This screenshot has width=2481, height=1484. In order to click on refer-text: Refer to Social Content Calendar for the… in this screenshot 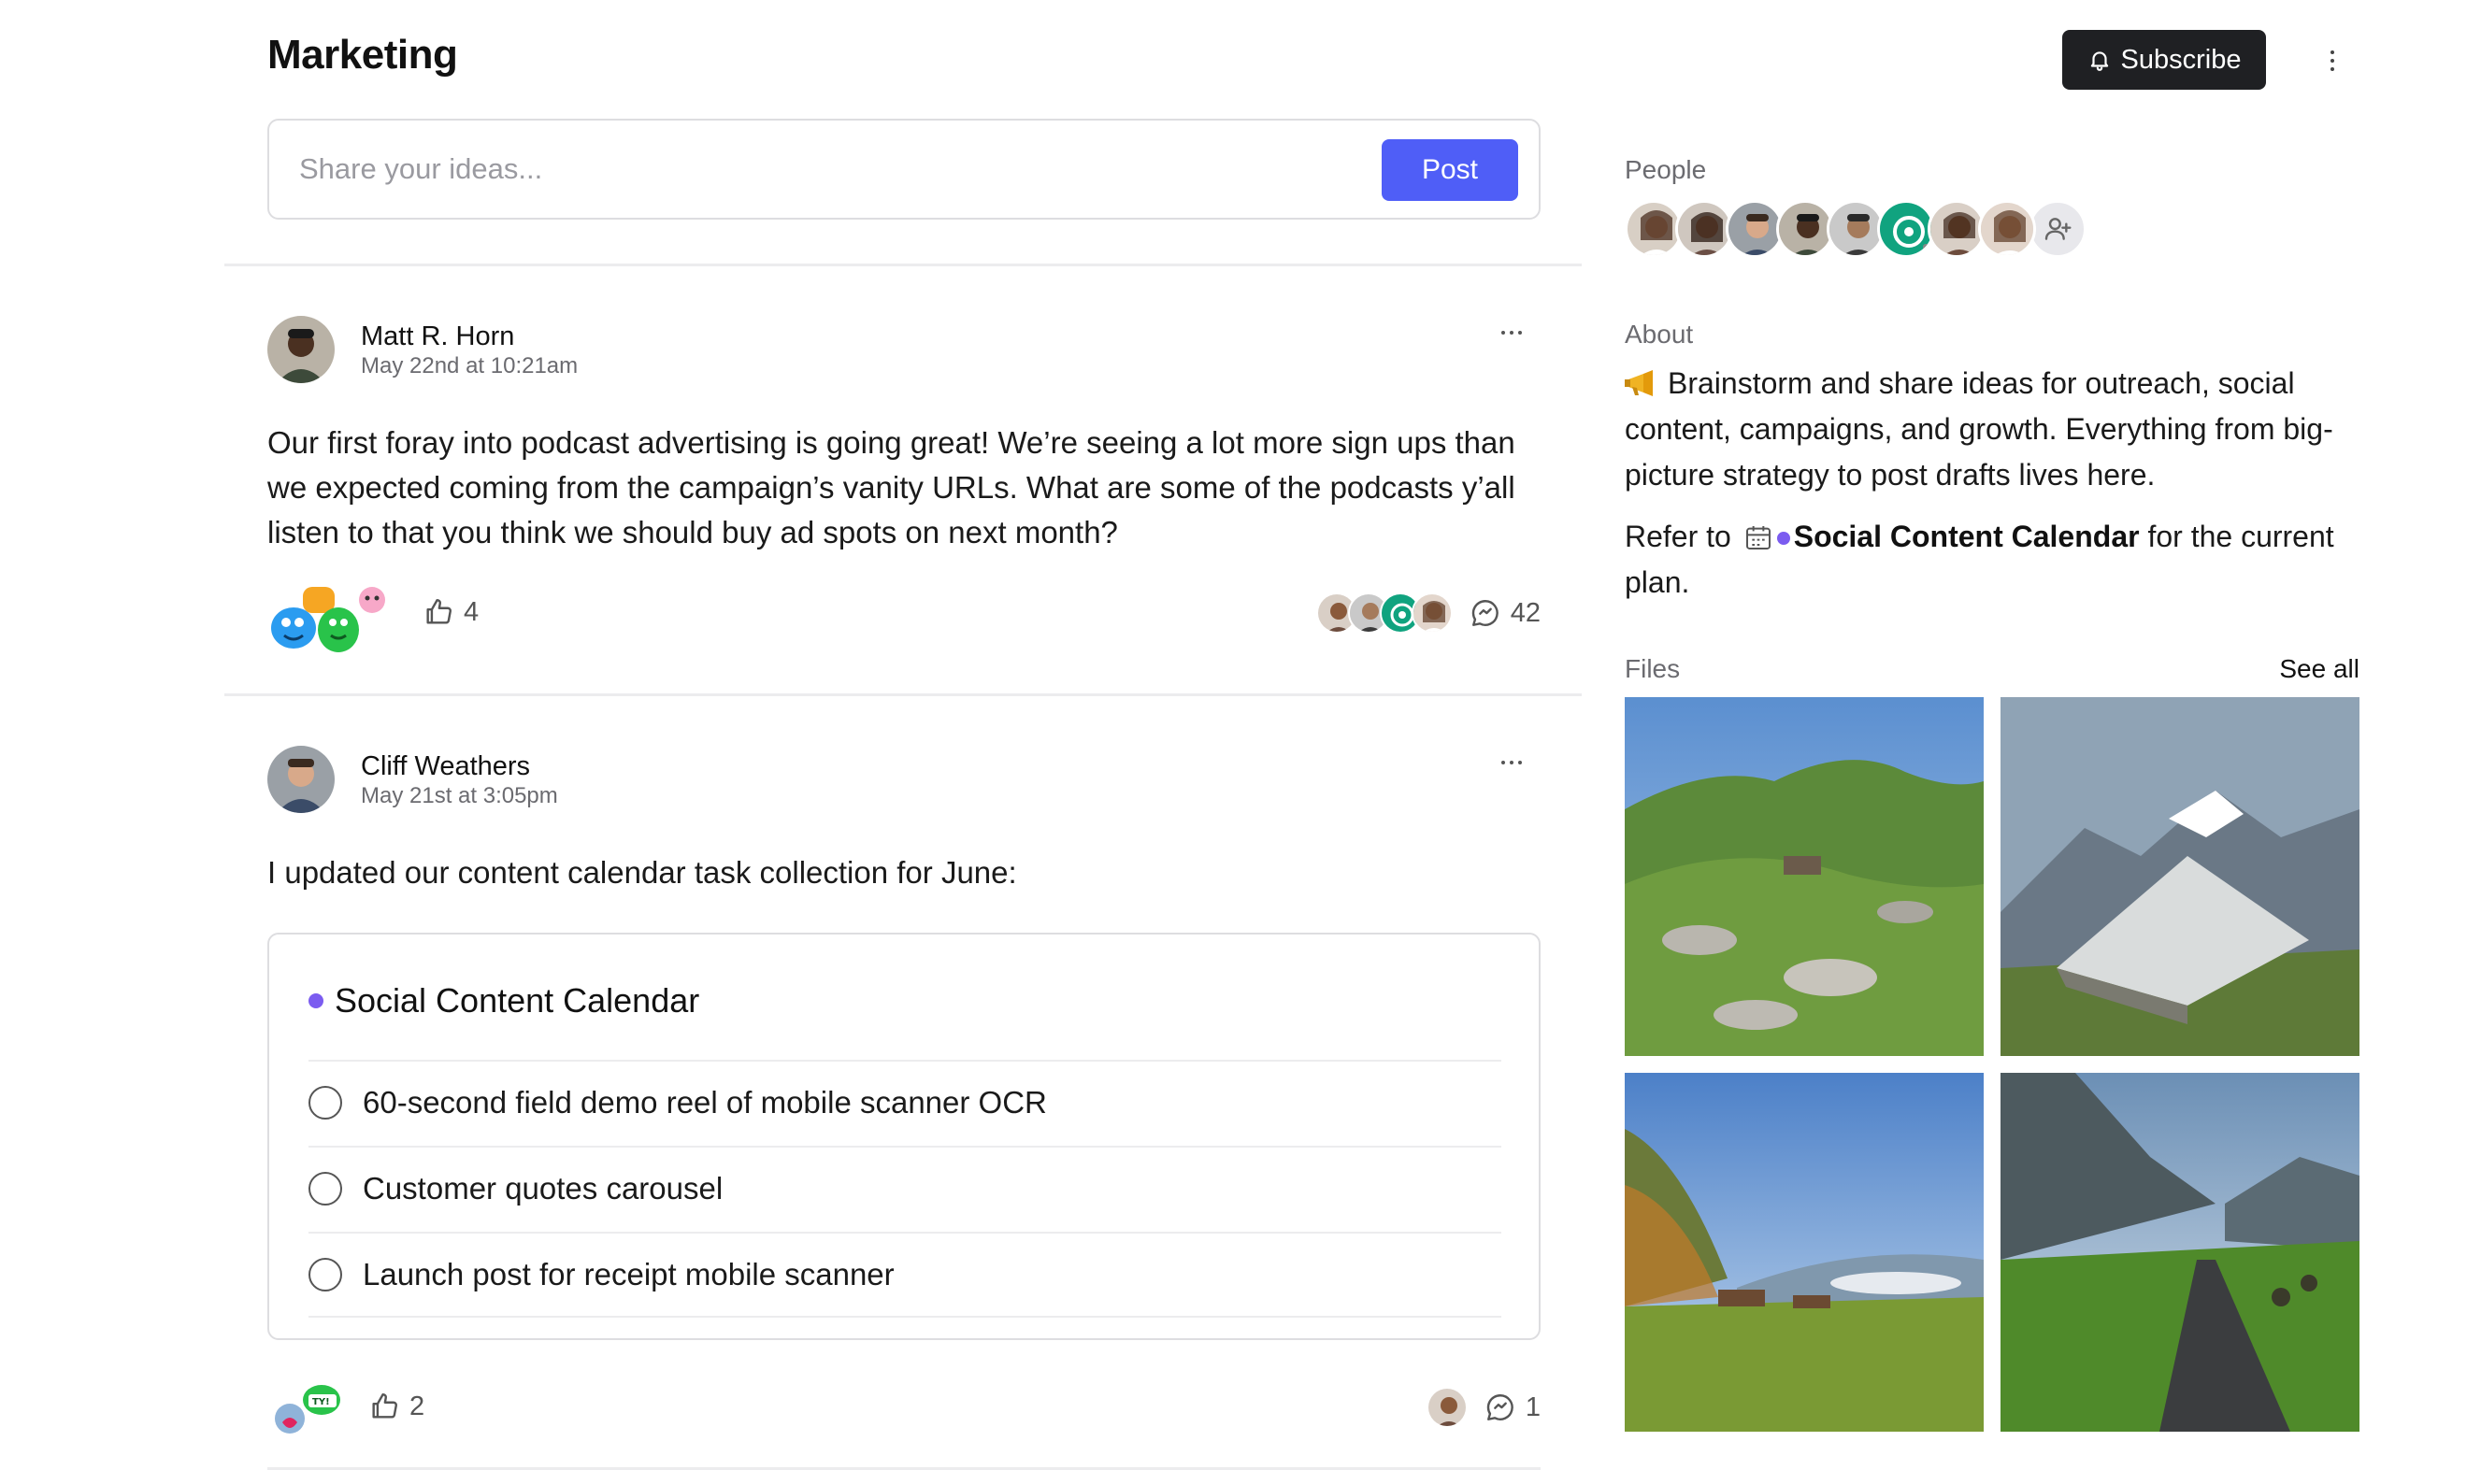, I will do `click(1979, 559)`.